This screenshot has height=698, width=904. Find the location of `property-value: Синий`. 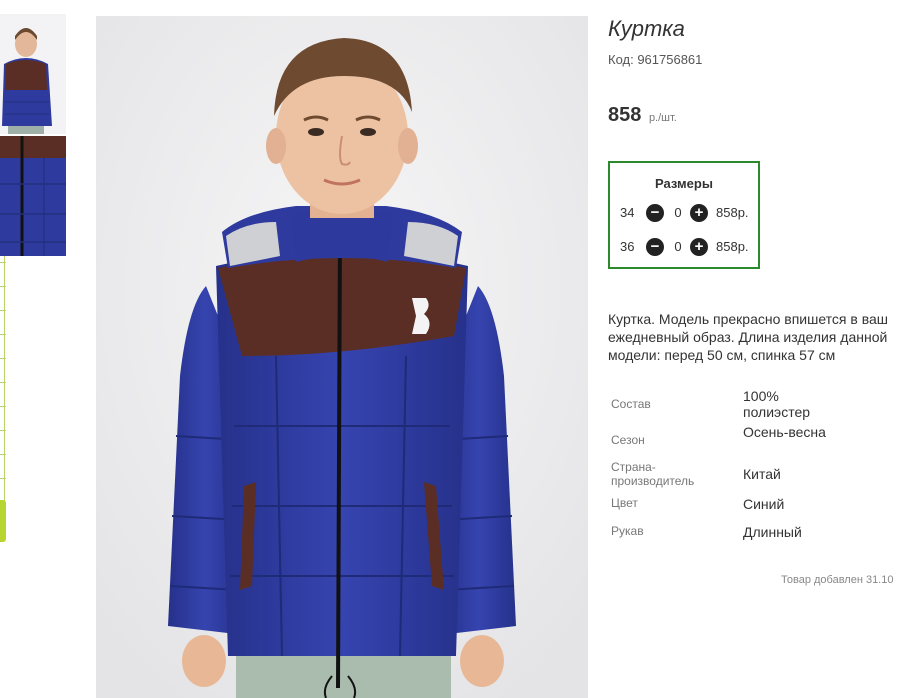

property-value: Синий is located at coordinates (764, 504).